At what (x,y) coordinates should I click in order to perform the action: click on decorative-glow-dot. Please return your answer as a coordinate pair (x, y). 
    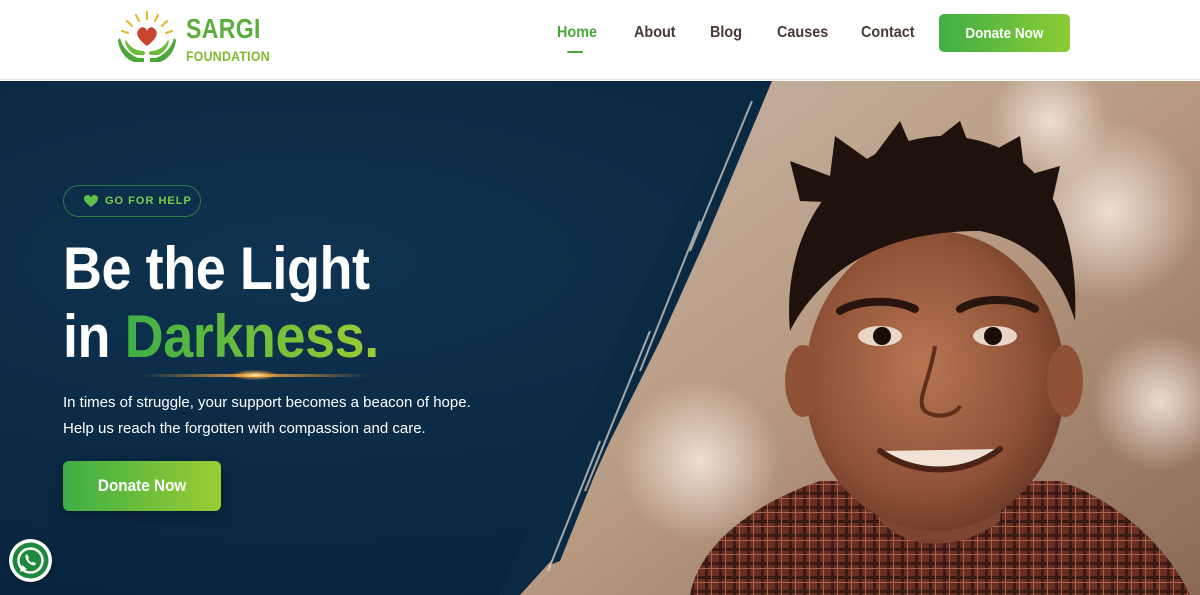
    Looking at the image, I should click on (255, 375).